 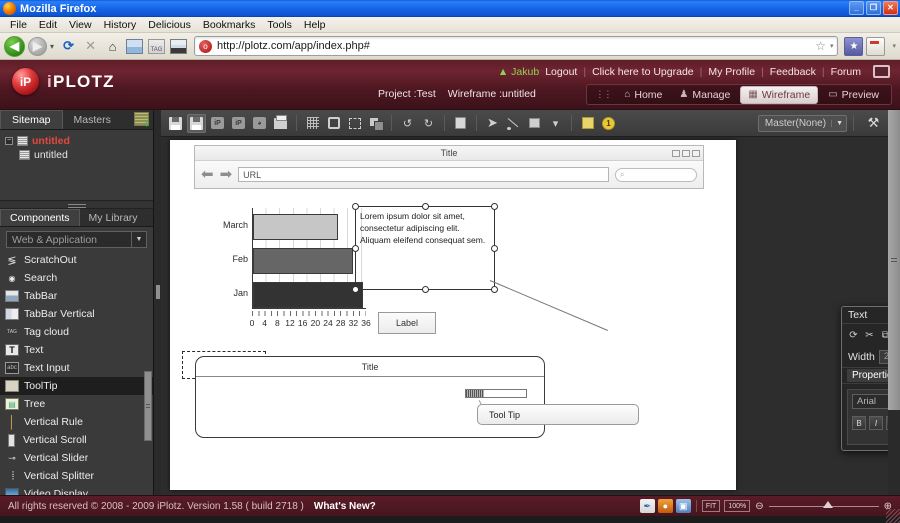 I want to click on header-link-feedback: Feedback, so click(x=793, y=72).